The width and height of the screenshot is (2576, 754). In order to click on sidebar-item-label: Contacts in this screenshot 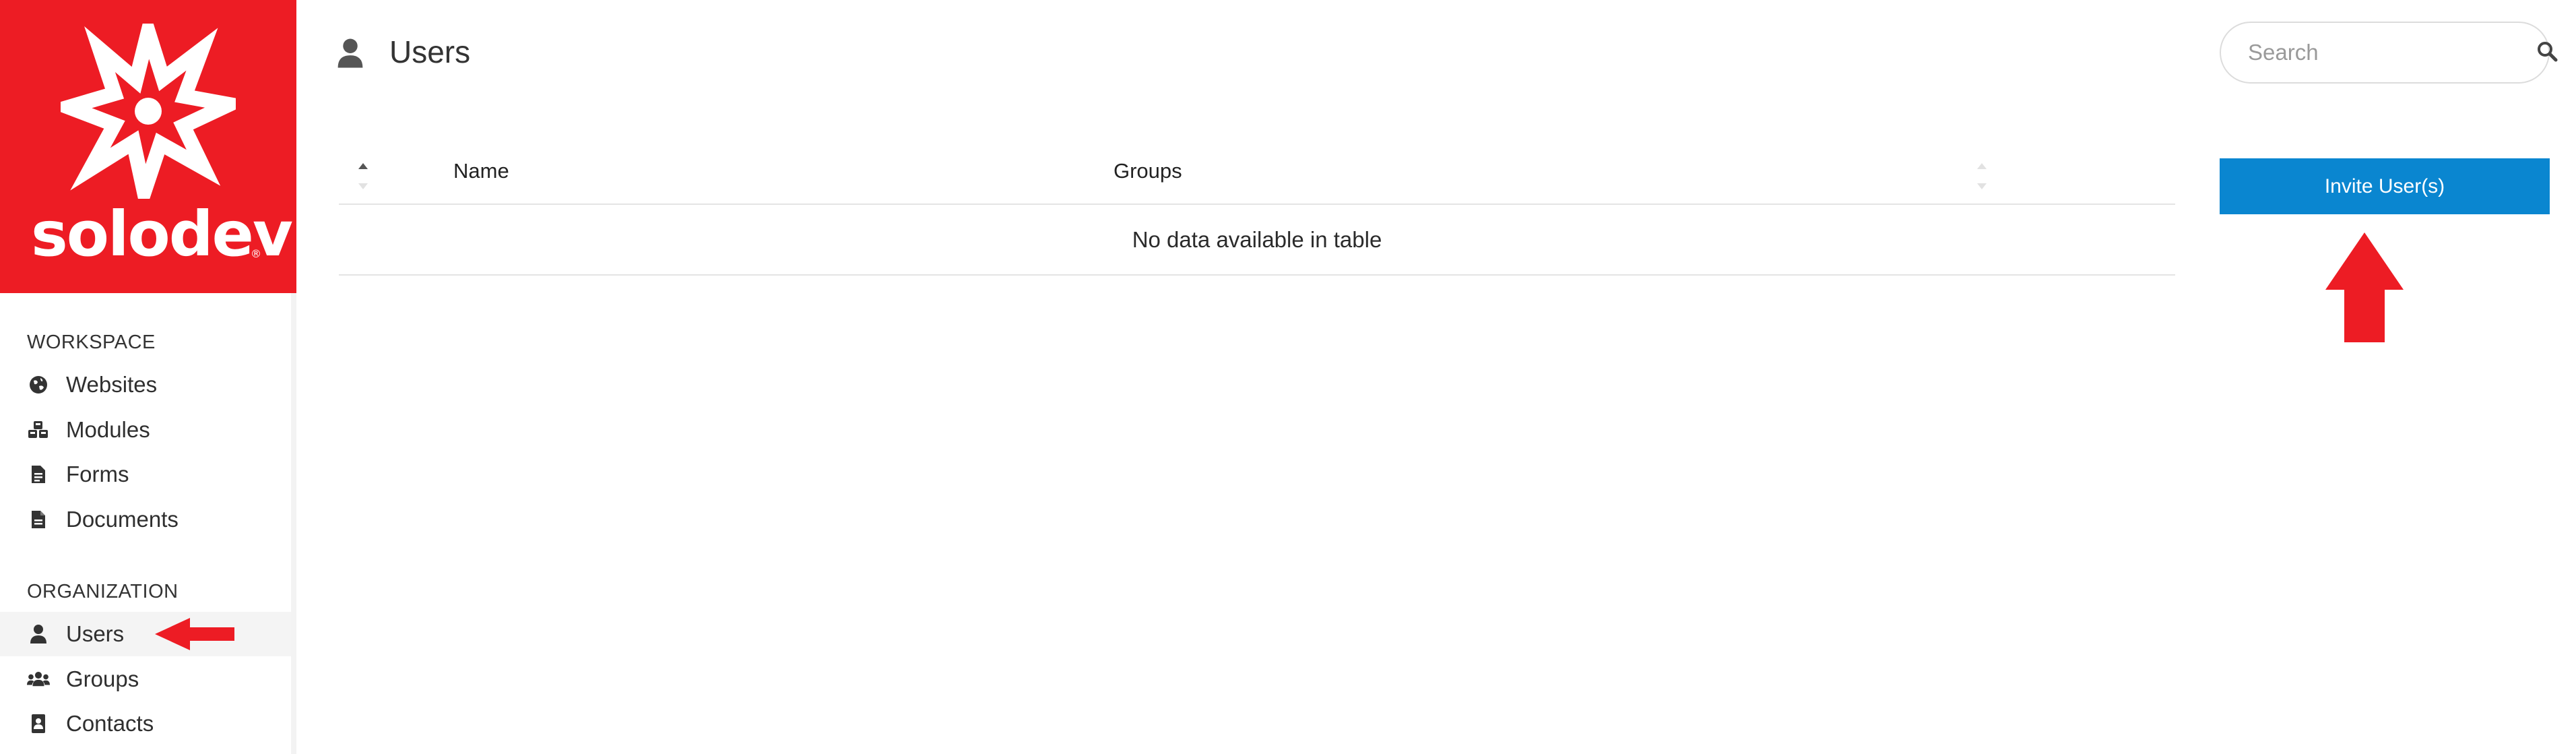, I will do `click(110, 723)`.